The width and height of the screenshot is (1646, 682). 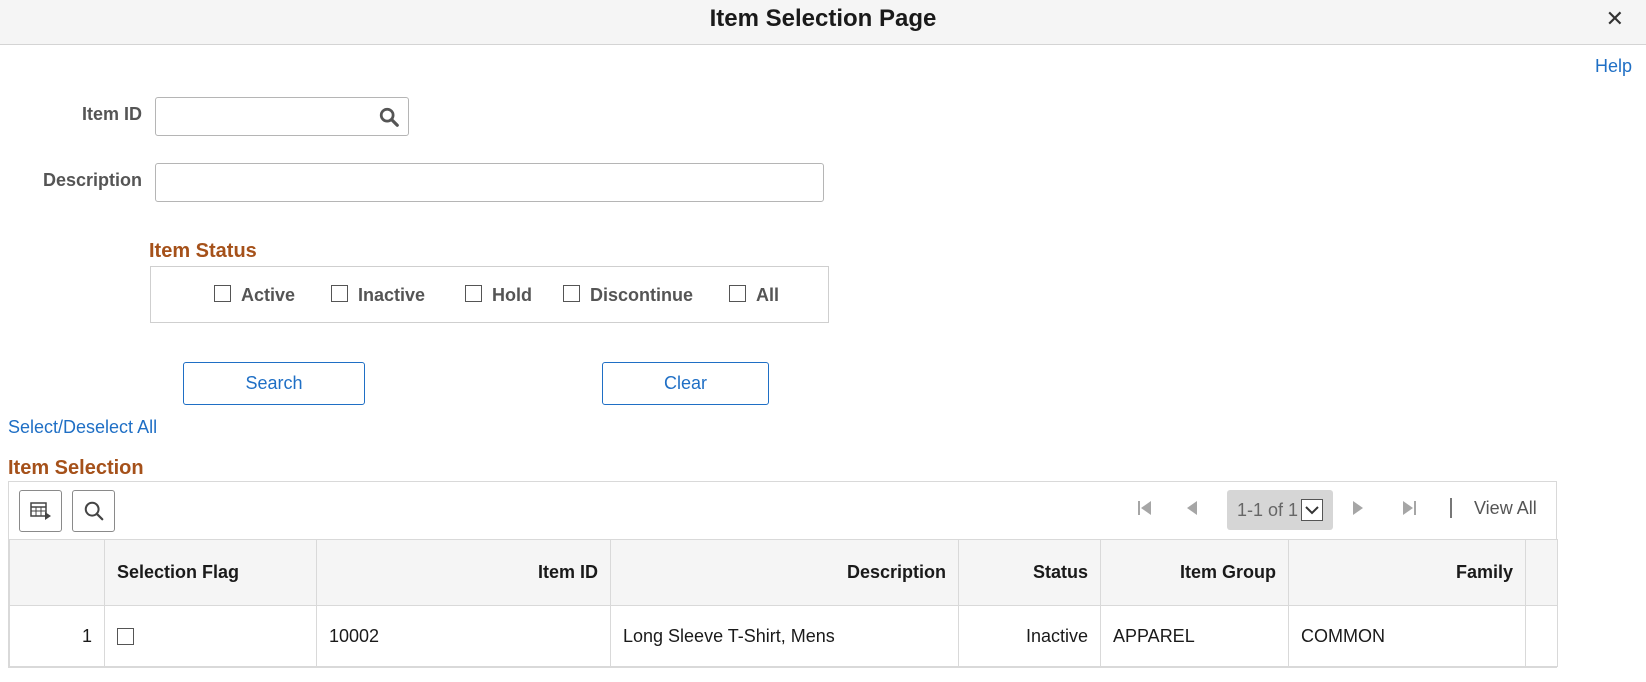 I want to click on personalize-grid-button, so click(x=40, y=511).